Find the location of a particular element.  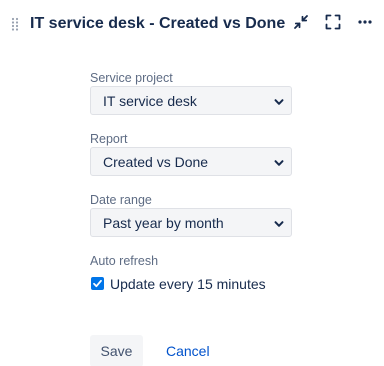

more-actions-button is located at coordinates (365, 24).